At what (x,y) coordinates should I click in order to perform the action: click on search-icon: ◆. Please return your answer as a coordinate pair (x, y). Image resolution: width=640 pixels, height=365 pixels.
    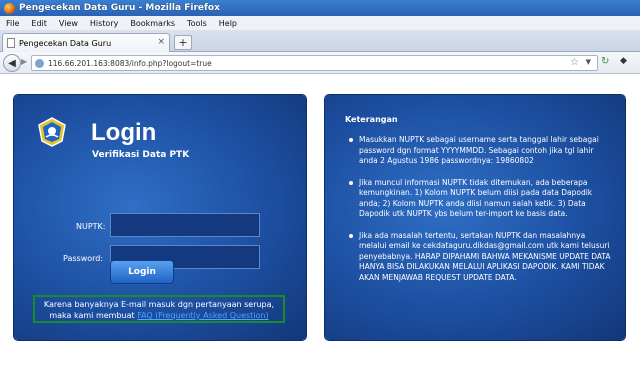
    Looking at the image, I should click on (623, 61).